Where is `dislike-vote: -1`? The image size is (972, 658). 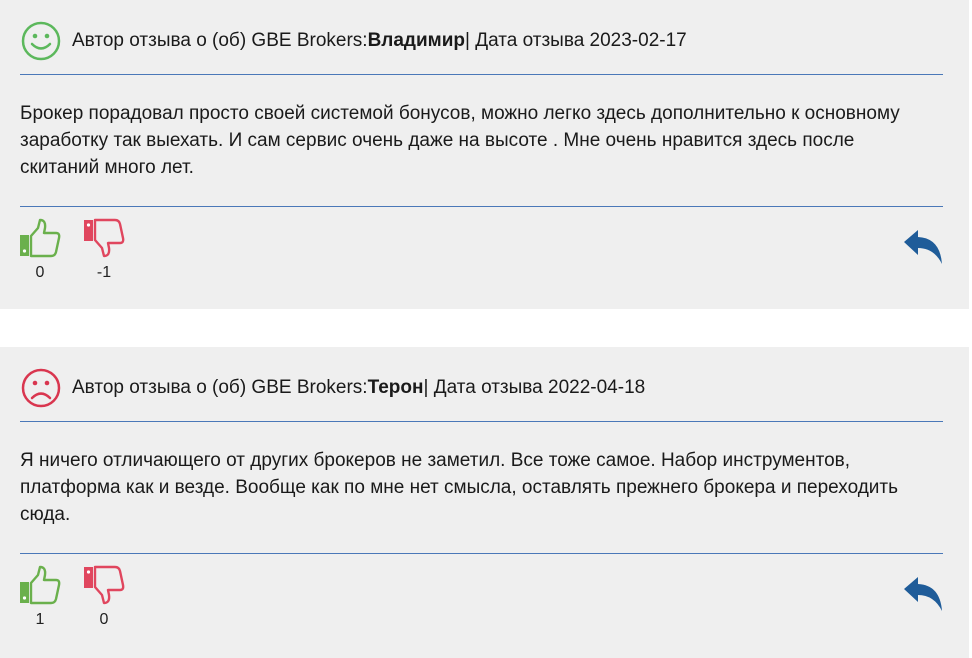
dislike-vote: -1 is located at coordinates (104, 250).